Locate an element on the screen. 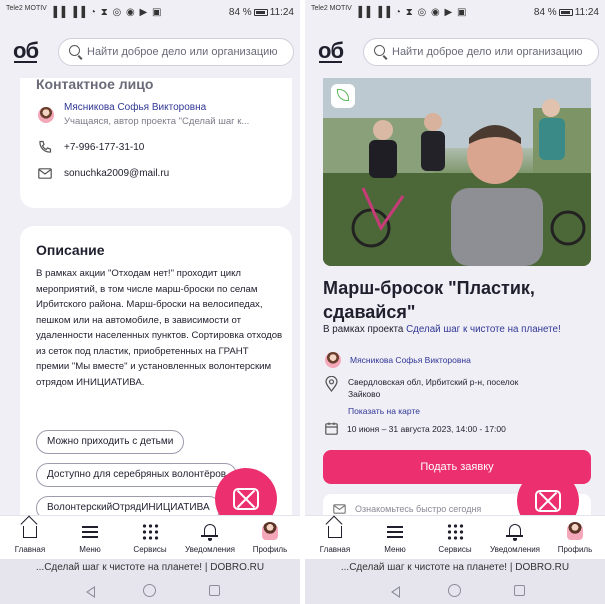  contact-email-row: sonuchka2009@mail.ru is located at coordinates (103, 173).